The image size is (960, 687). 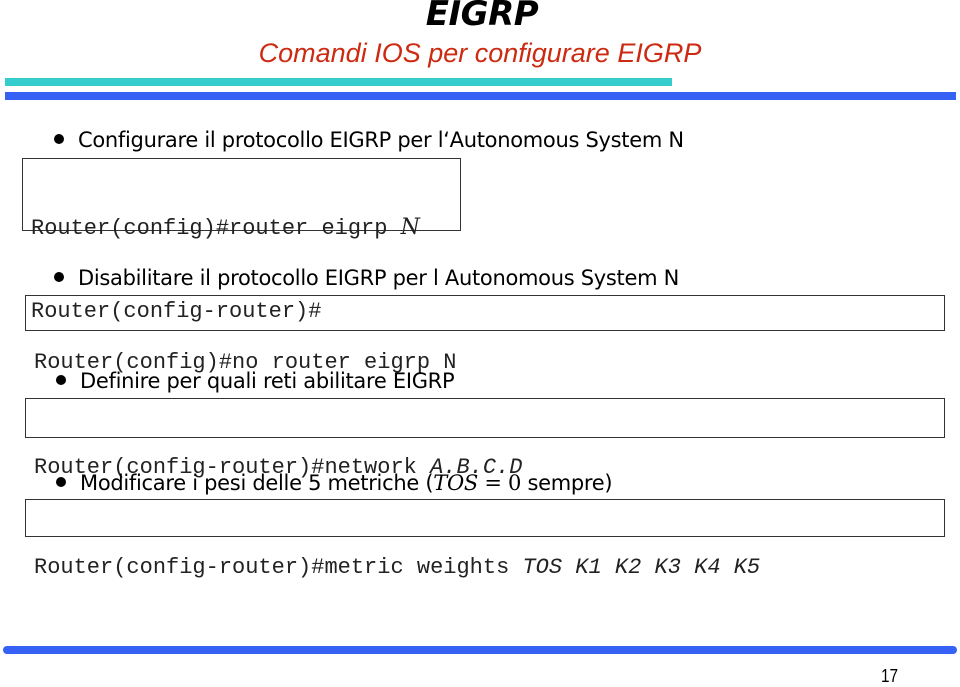 What do you see at coordinates (485, 439) in the screenshot?
I see `code-box-network: Router(config-router)#network A.B.C.D` at bounding box center [485, 439].